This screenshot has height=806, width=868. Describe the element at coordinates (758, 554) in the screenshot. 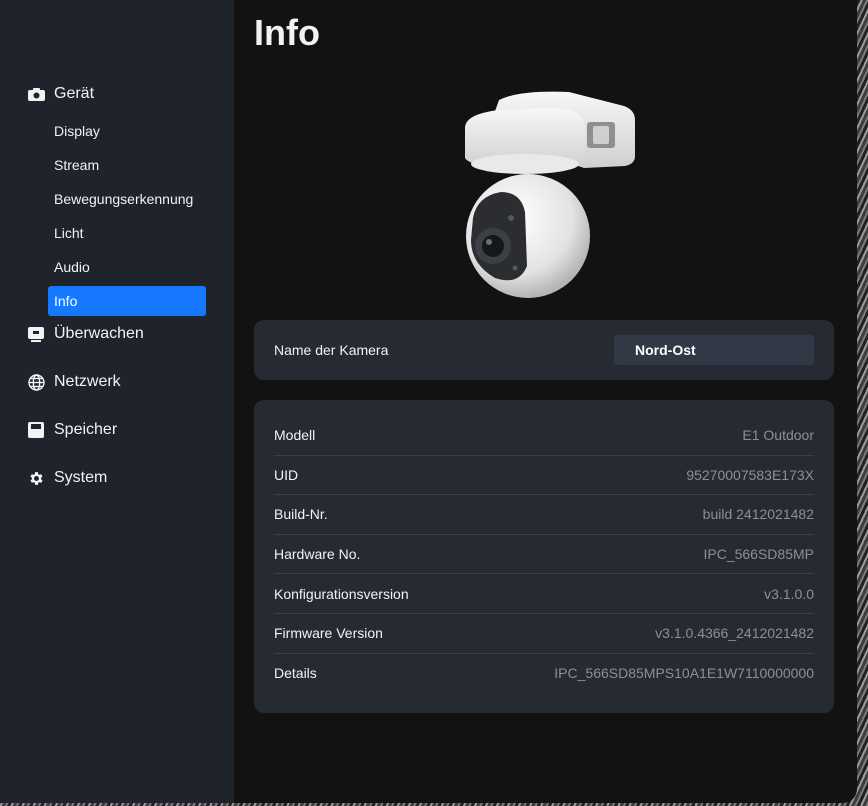

I see `info-value: IPC_566SD85MP` at that location.